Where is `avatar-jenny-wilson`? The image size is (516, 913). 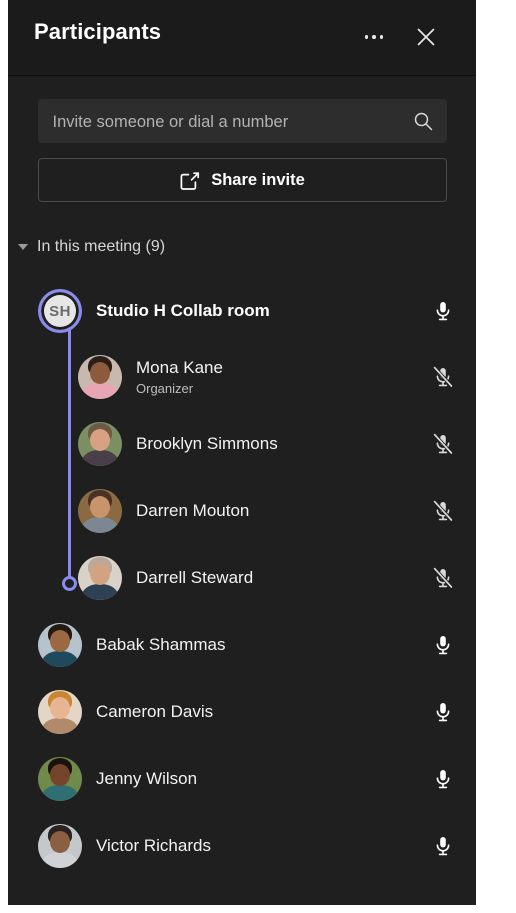
avatar-jenny-wilson is located at coordinates (60, 778).